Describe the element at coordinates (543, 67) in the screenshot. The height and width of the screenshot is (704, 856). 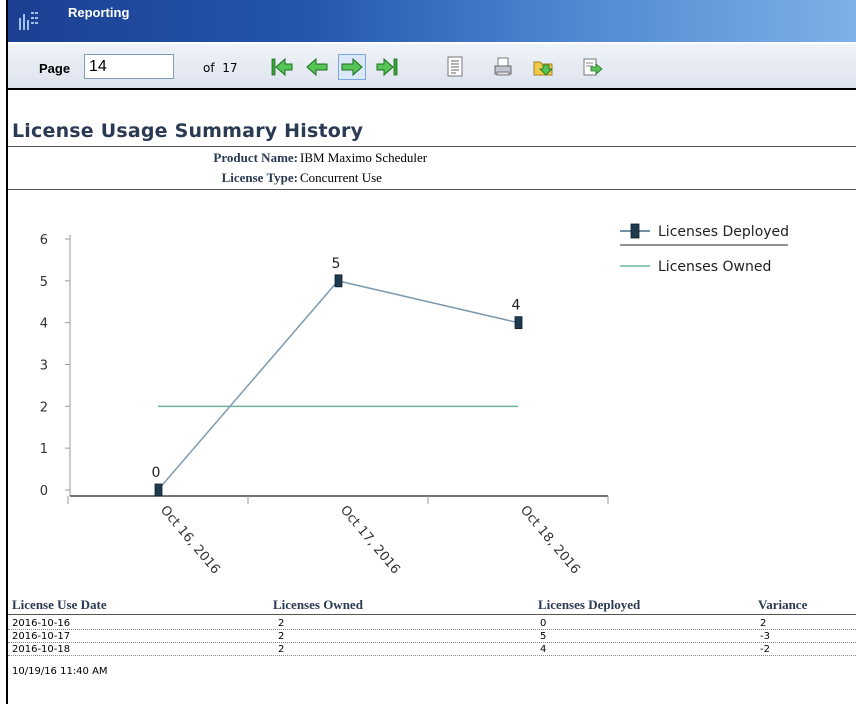
I see `export-data-icon` at that location.